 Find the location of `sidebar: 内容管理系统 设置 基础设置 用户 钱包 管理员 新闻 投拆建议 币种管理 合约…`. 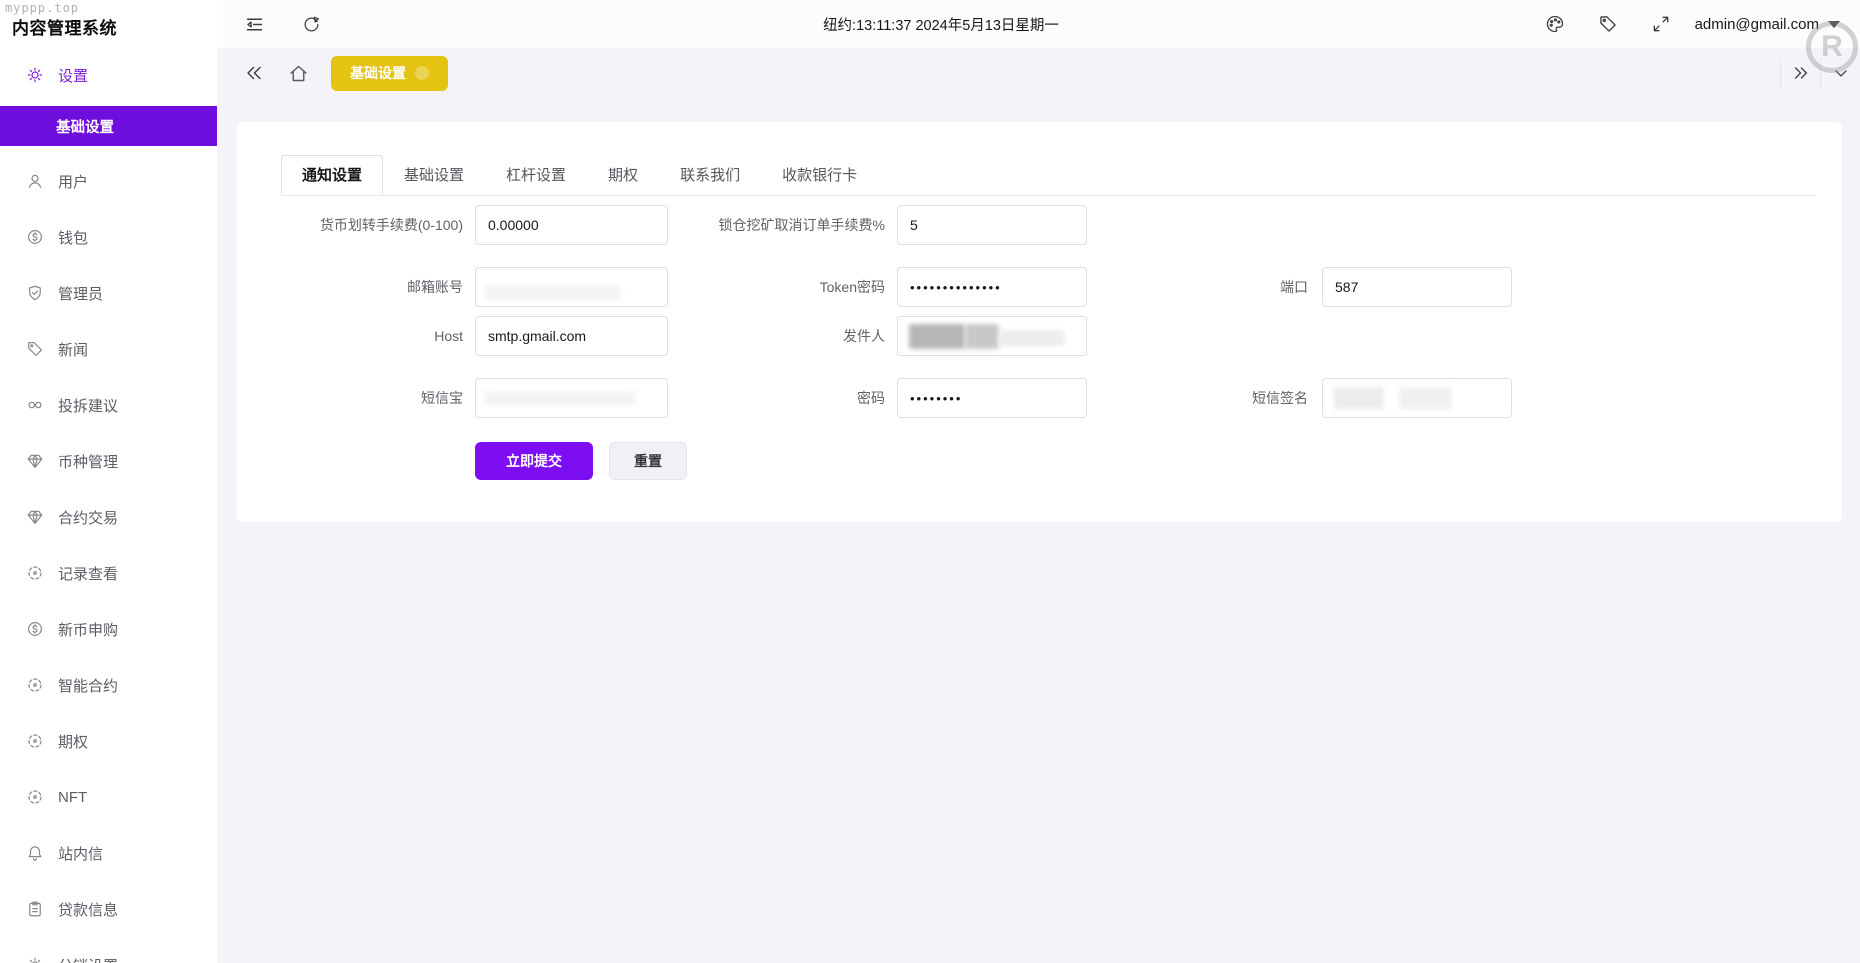

sidebar: 内容管理系统 设置 基础设置 用户 钱包 管理员 新闻 投拆建议 币种管理 合约… is located at coordinates (108, 481).